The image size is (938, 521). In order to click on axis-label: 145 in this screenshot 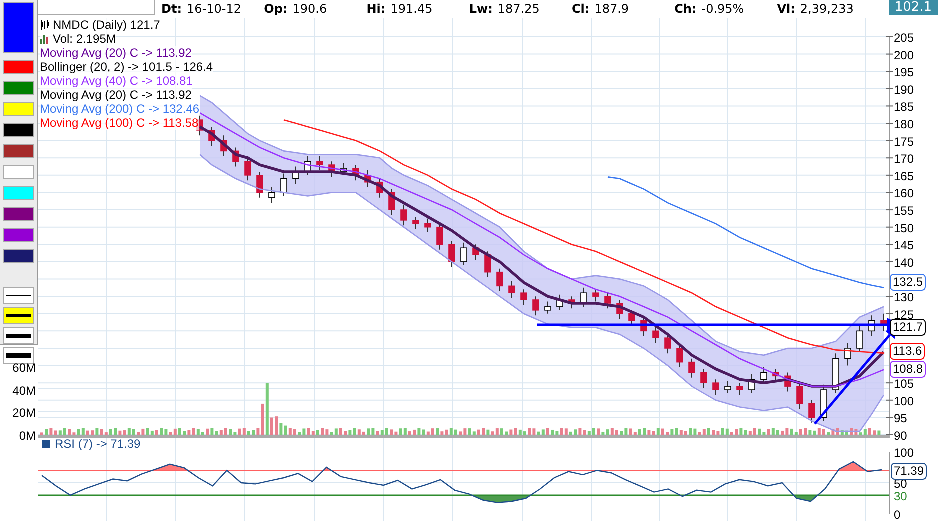, I will do `click(904, 245)`.